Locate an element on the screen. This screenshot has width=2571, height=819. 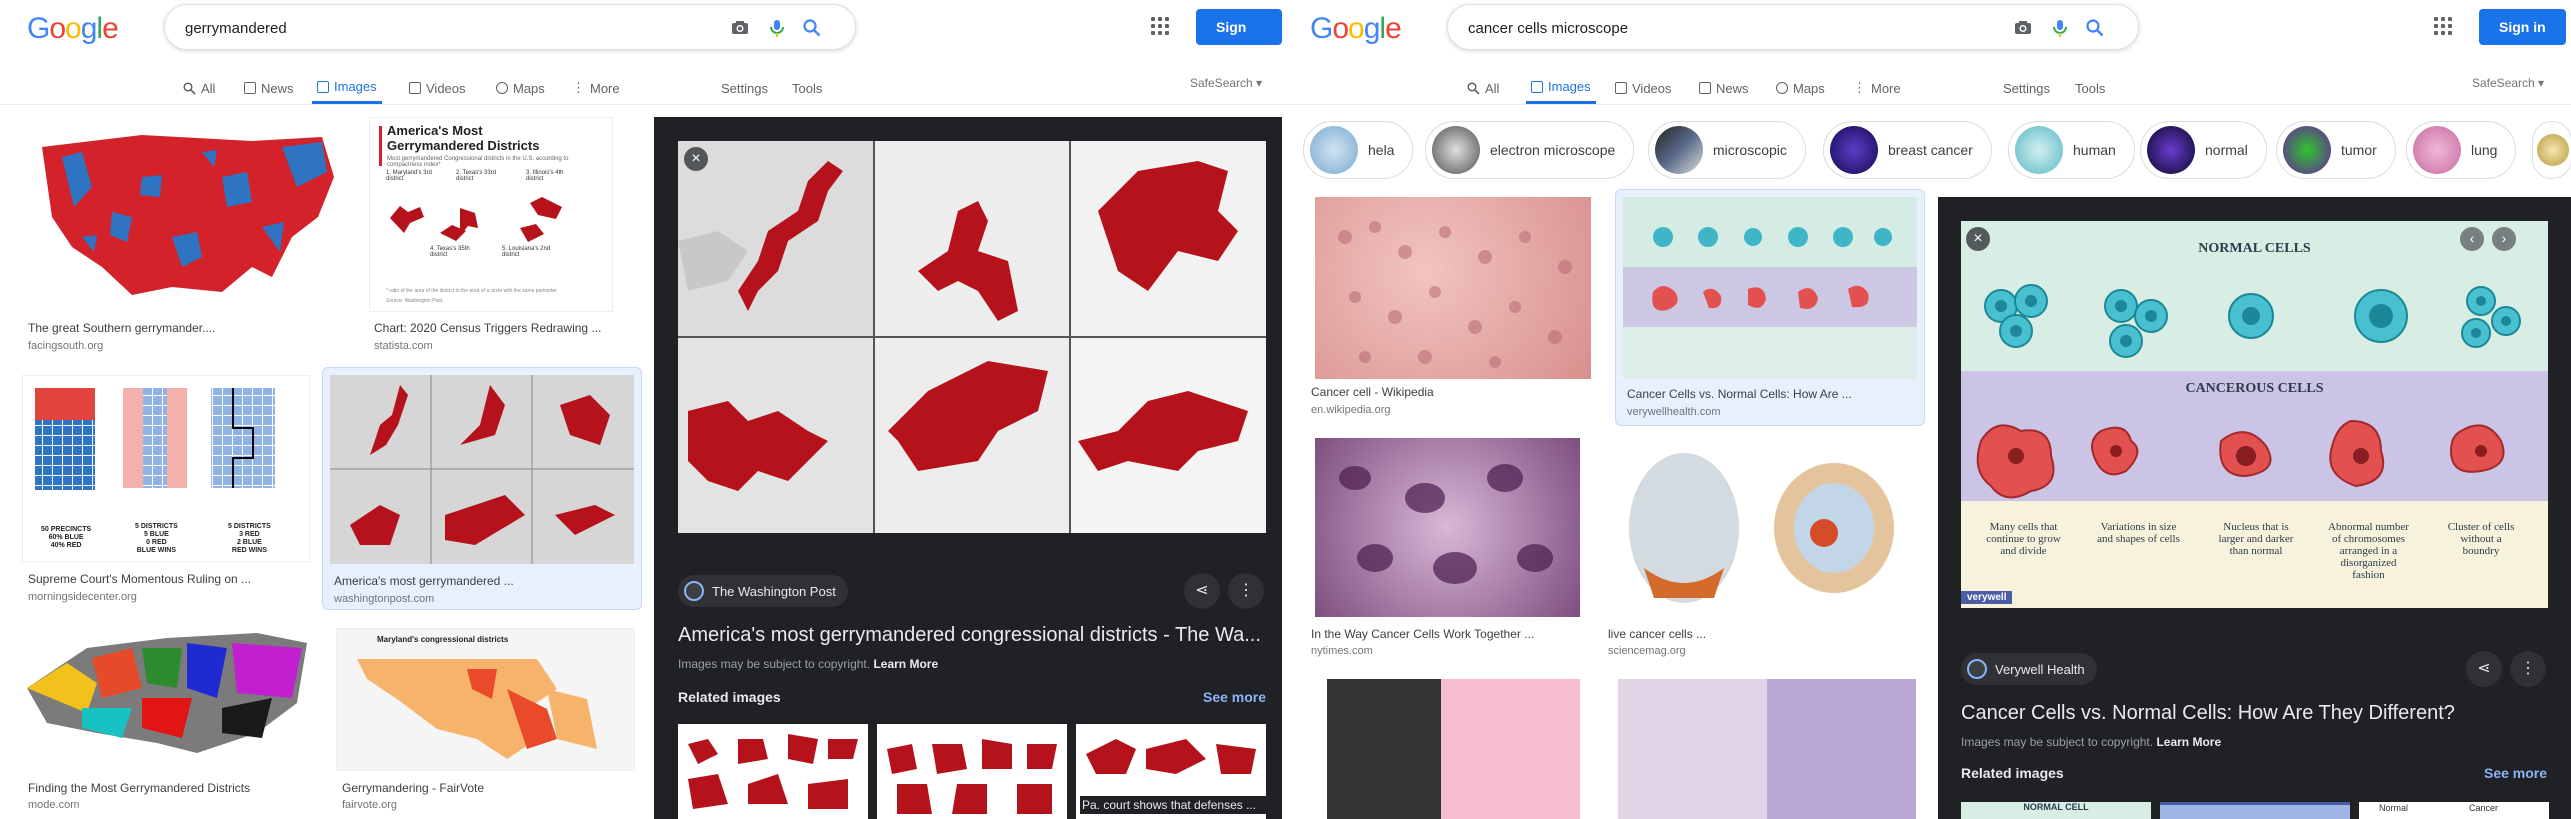
chip-normal: normal is located at coordinates (2203, 150).